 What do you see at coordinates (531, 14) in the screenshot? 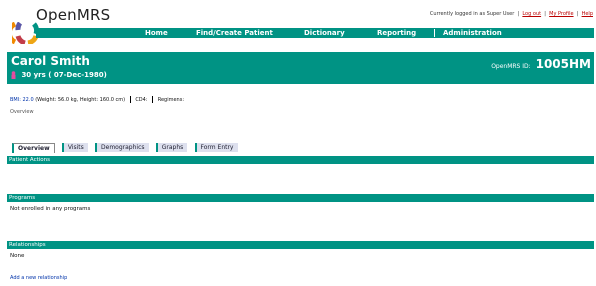
I see `logout-link: Log out` at bounding box center [531, 14].